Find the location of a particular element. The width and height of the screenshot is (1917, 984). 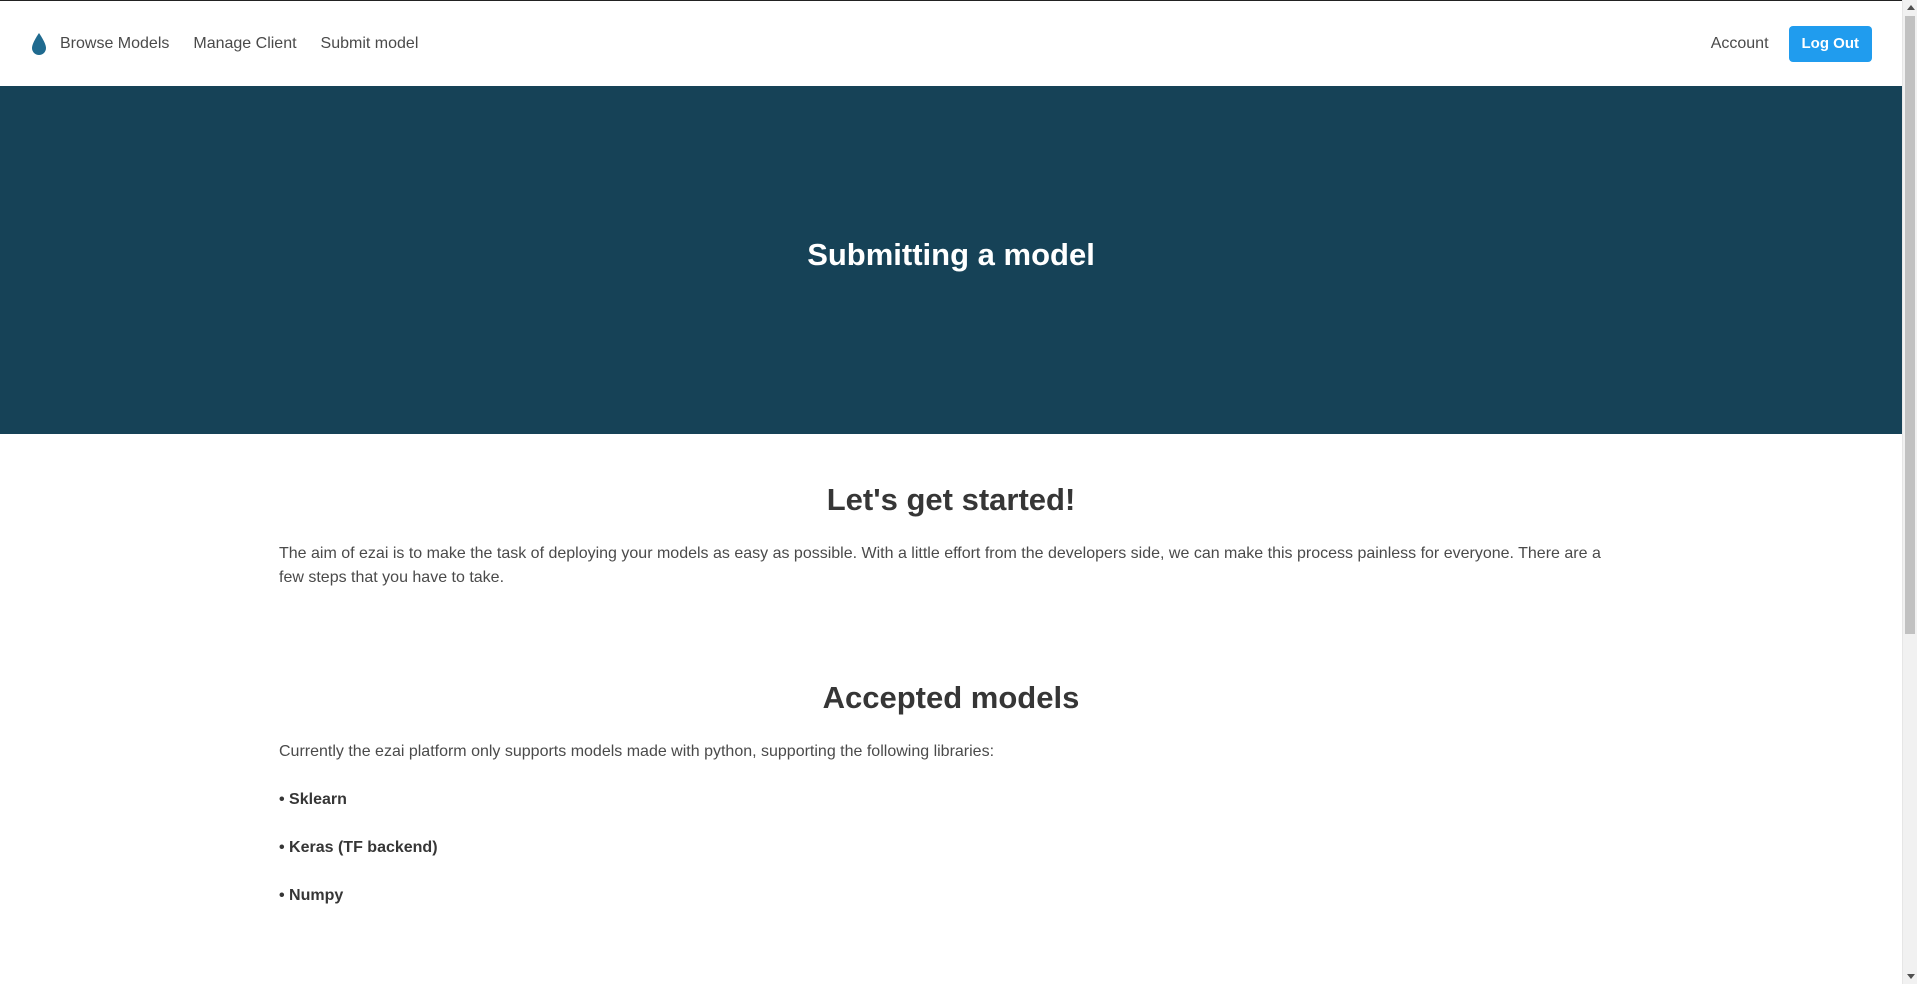

vertical-scrollbar is located at coordinates (1909, 492).